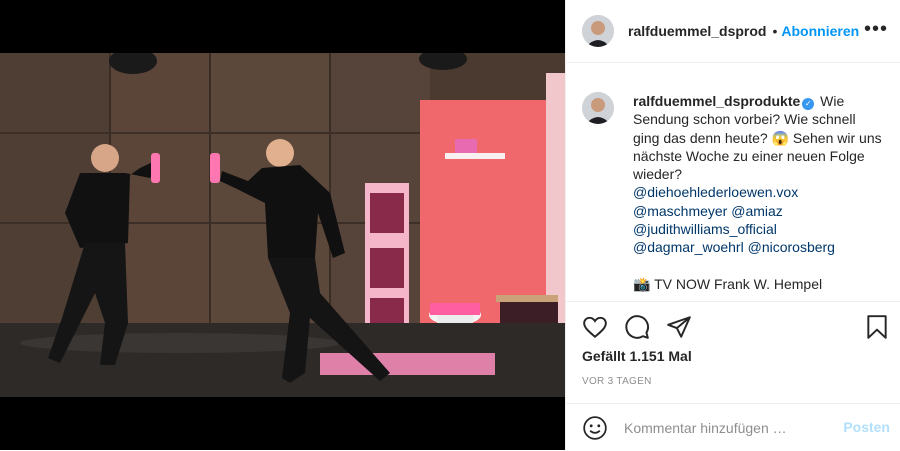  Describe the element at coordinates (697, 31) in the screenshot. I see `header-username: ralfduemmel_dsprod` at that location.